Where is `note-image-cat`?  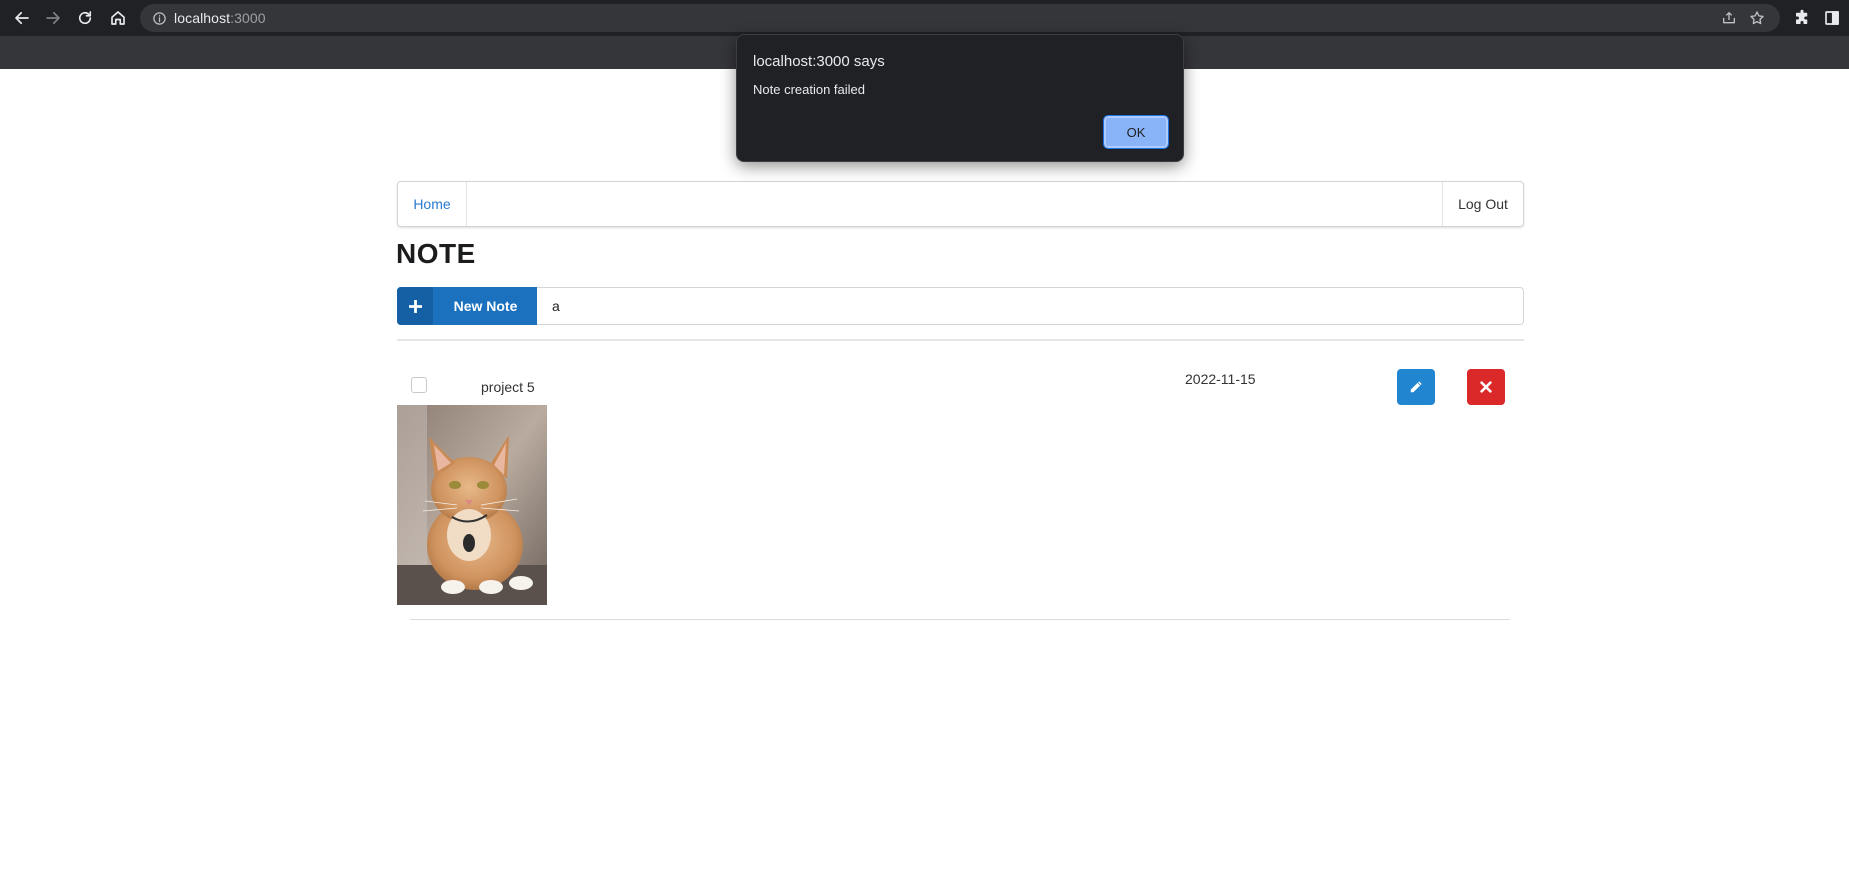 note-image-cat is located at coordinates (472, 505).